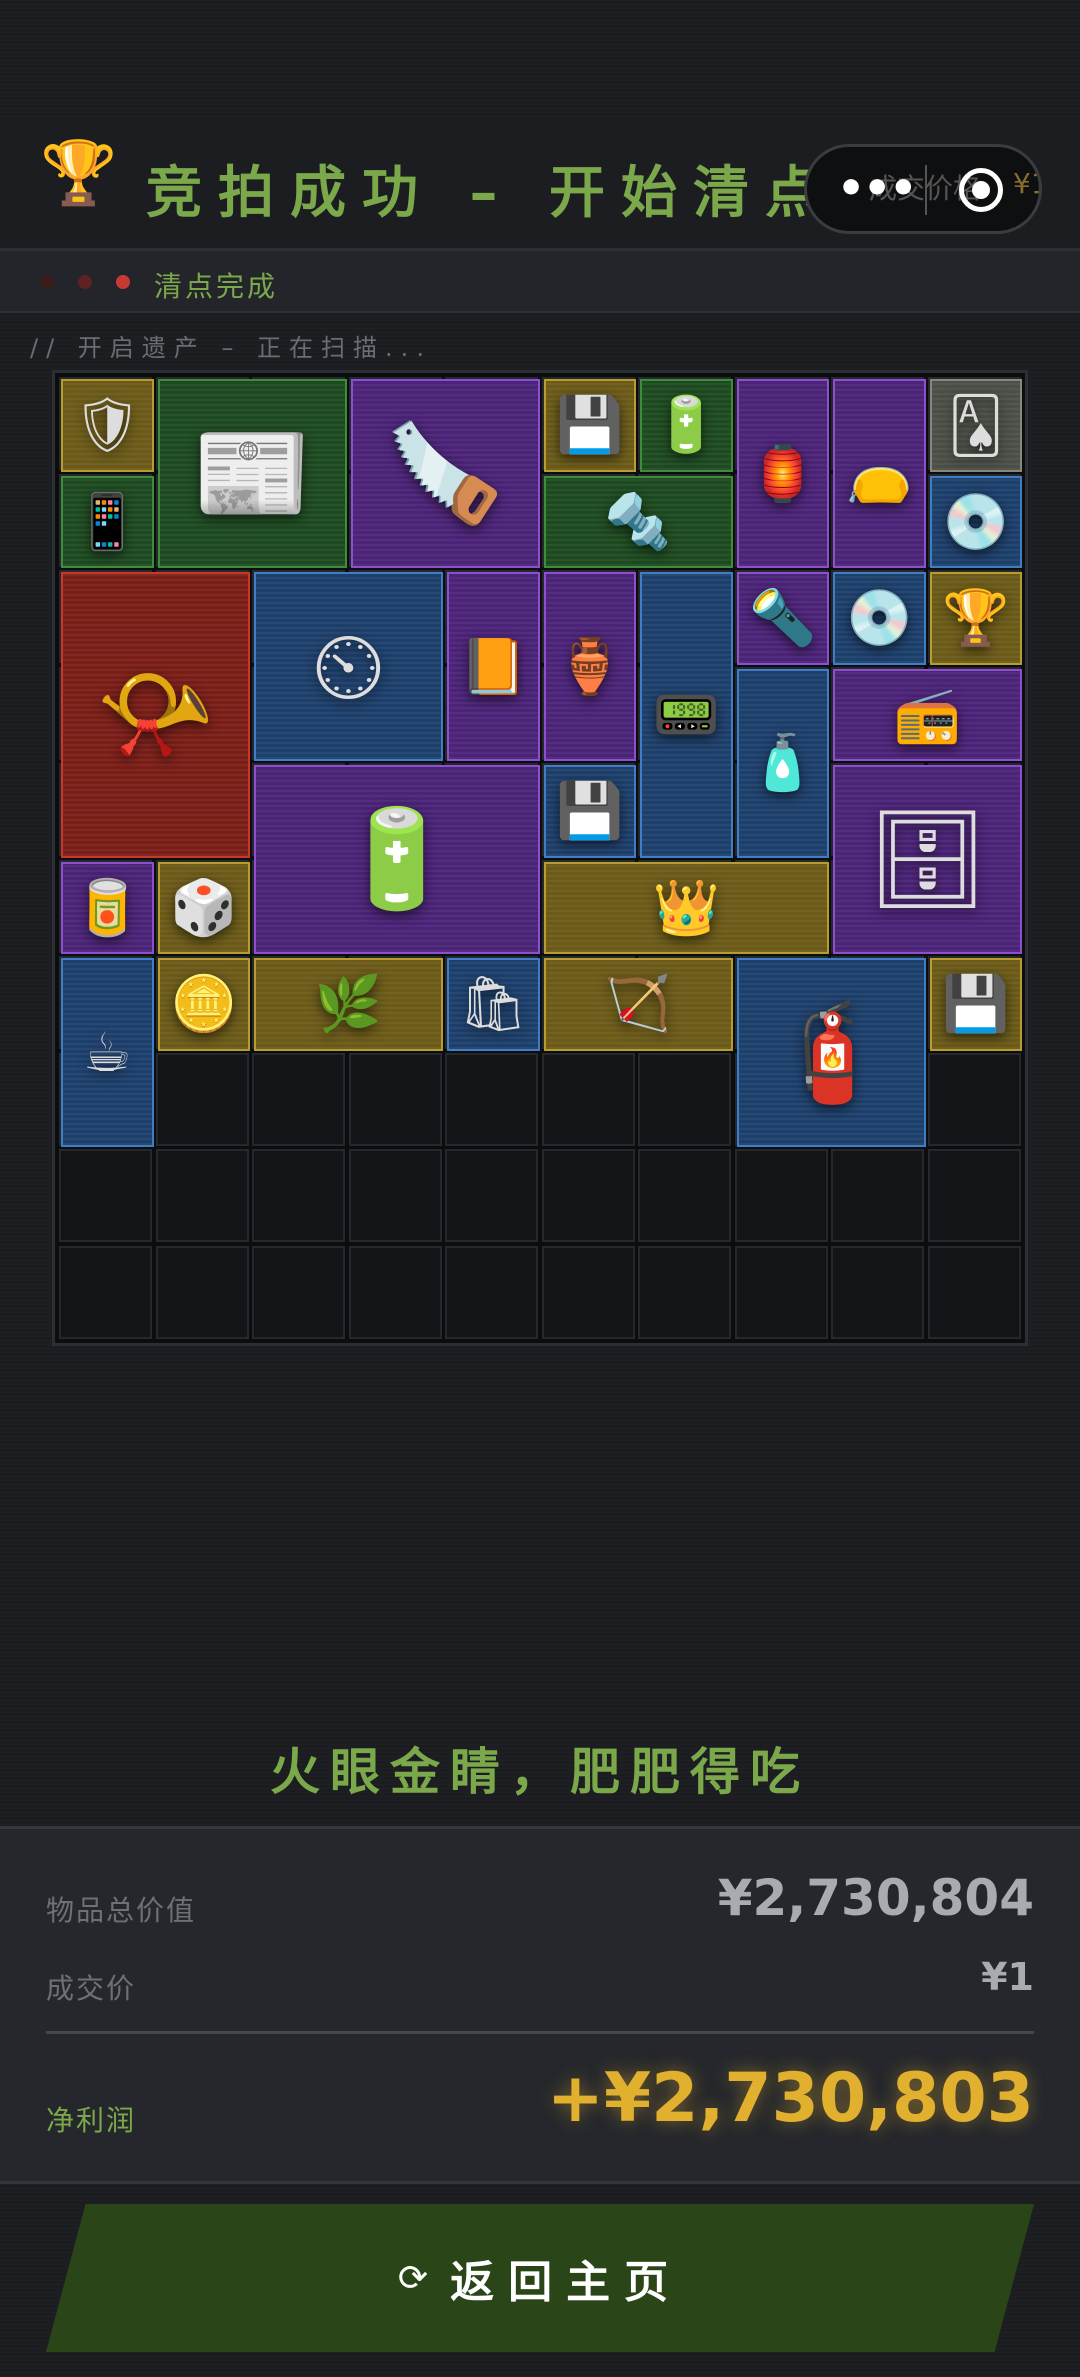 The width and height of the screenshot is (1080, 2377). I want to click on card-icon: 🂡, so click(976, 425).